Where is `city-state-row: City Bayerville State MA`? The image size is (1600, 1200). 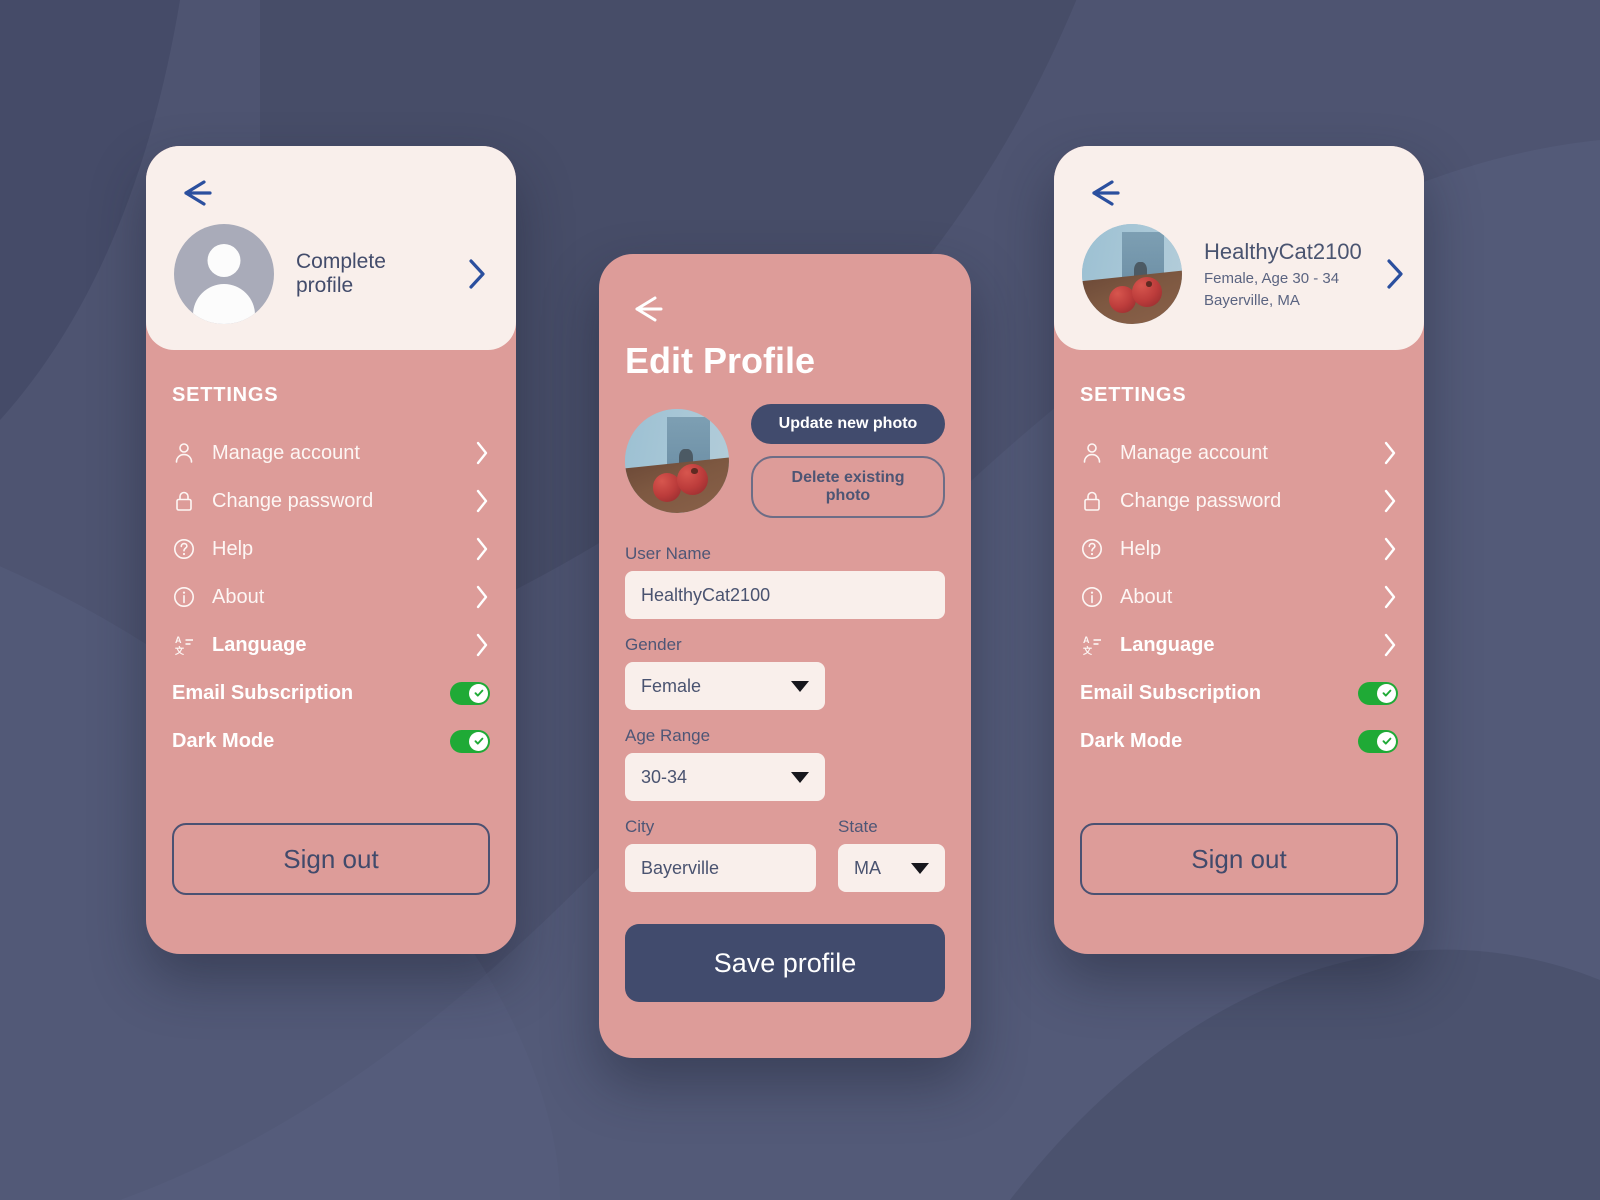
city-state-row: City Bayerville State MA is located at coordinates (785, 862).